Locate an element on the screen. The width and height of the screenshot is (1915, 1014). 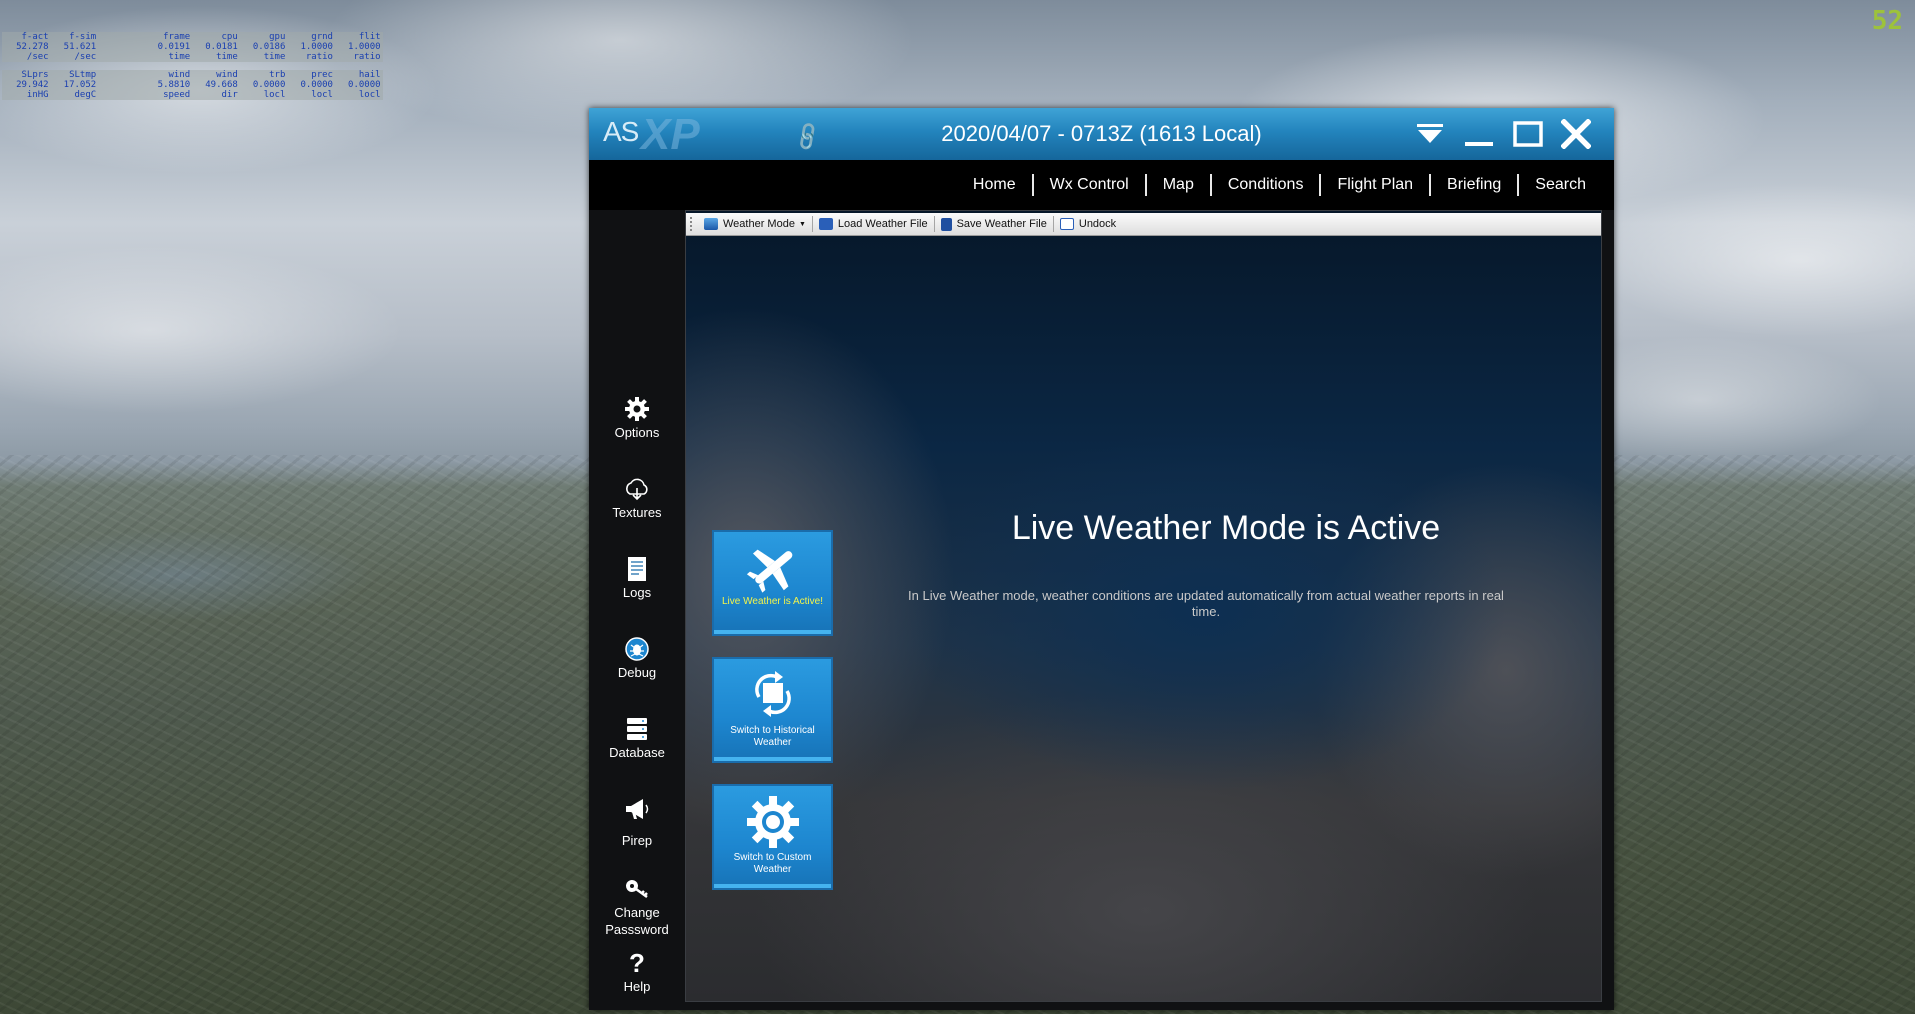
nav-home: Home is located at coordinates (994, 185).